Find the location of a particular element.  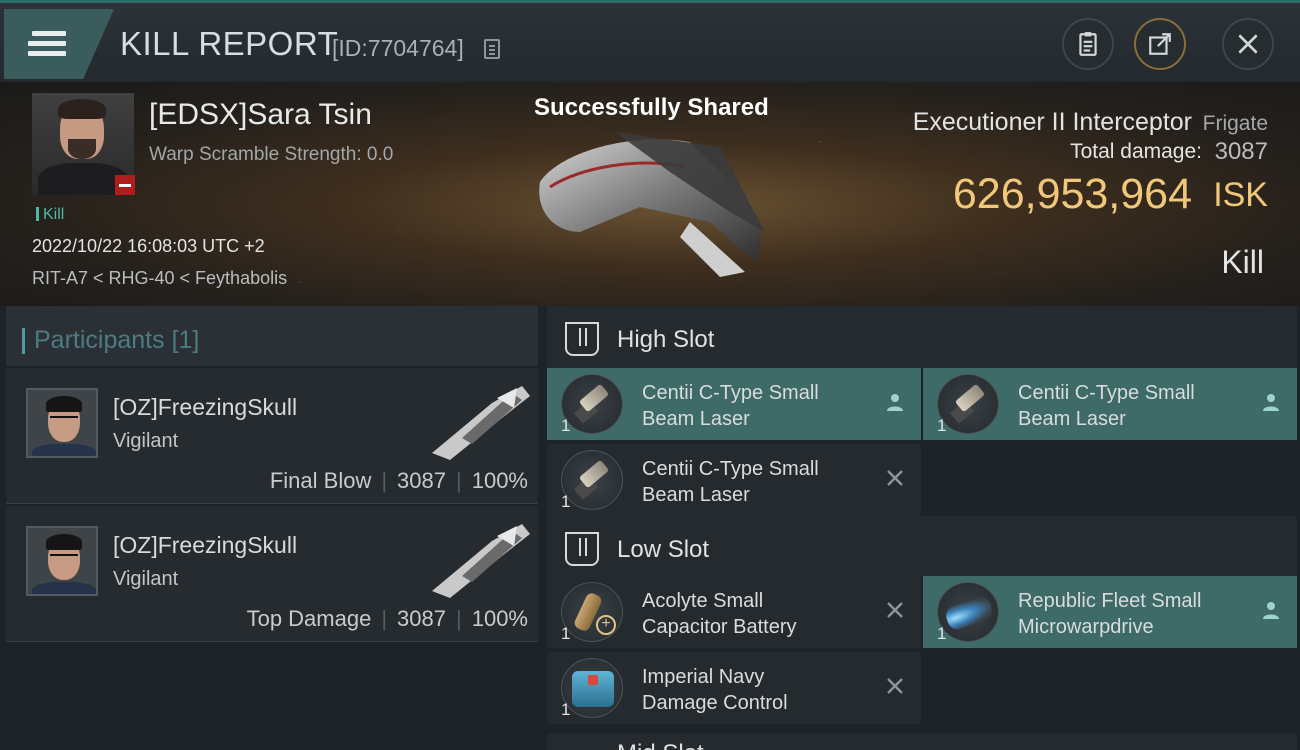

share-button is located at coordinates (1160, 44).